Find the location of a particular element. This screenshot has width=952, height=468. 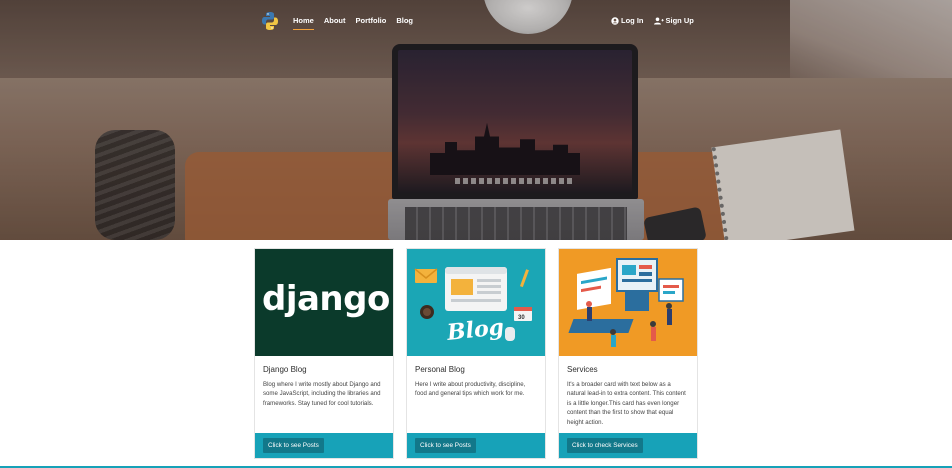

services-illustration-icon is located at coordinates (626, 302).